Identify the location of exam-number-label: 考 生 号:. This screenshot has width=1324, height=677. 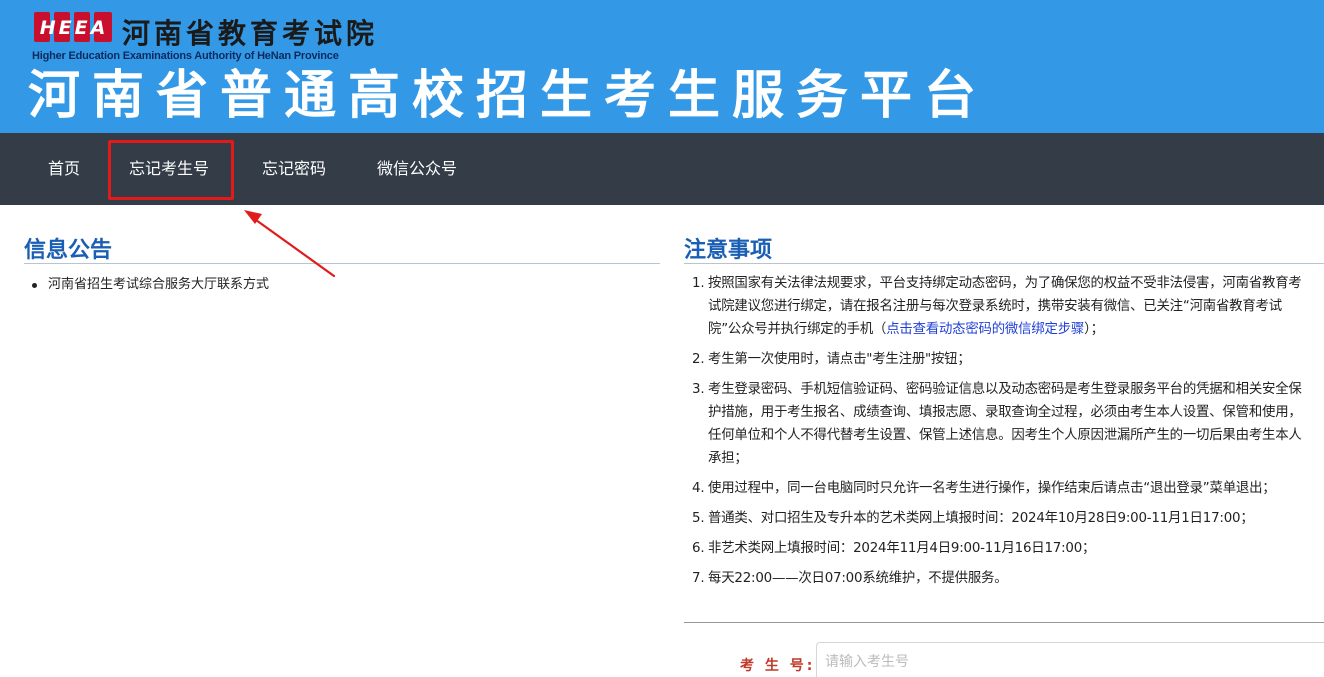
(778, 666).